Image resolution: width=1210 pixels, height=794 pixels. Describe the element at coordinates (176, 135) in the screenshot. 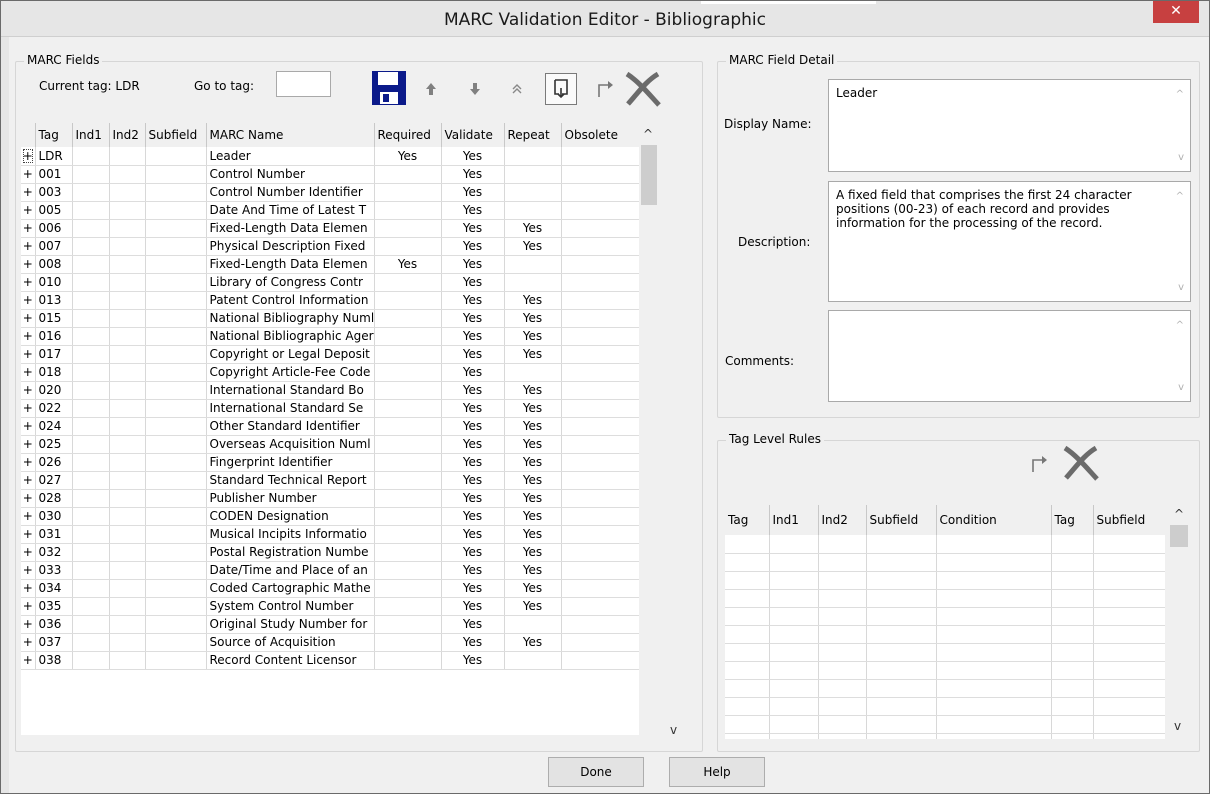

I see `col-header-subfield: Subfield` at that location.